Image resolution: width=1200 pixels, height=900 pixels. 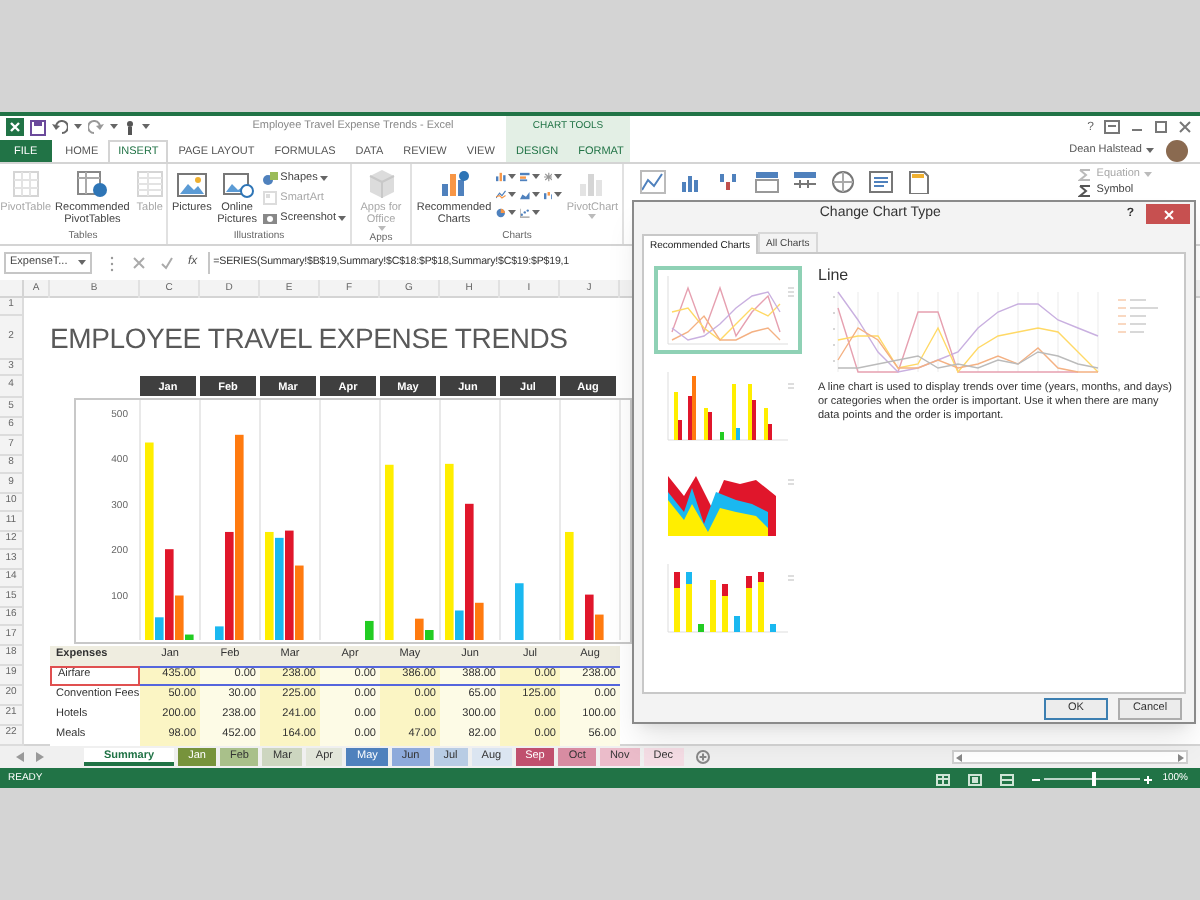 What do you see at coordinates (501, 213) in the screenshot?
I see `pie-chart-icon` at bounding box center [501, 213].